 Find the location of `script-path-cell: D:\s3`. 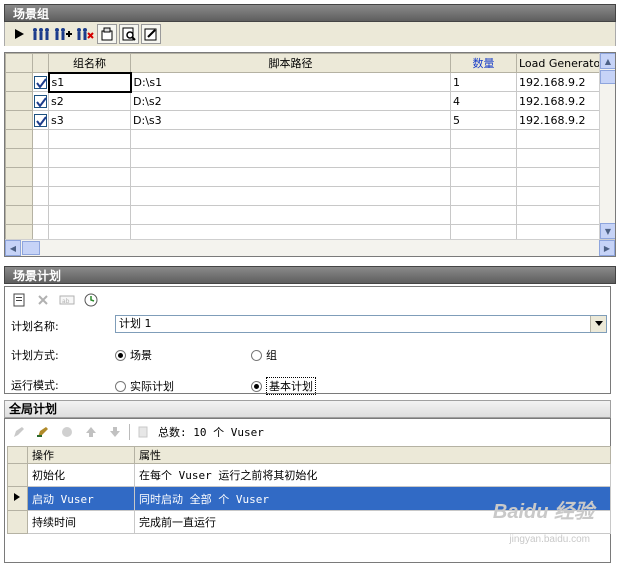

script-path-cell: D:\s3 is located at coordinates (290, 120).